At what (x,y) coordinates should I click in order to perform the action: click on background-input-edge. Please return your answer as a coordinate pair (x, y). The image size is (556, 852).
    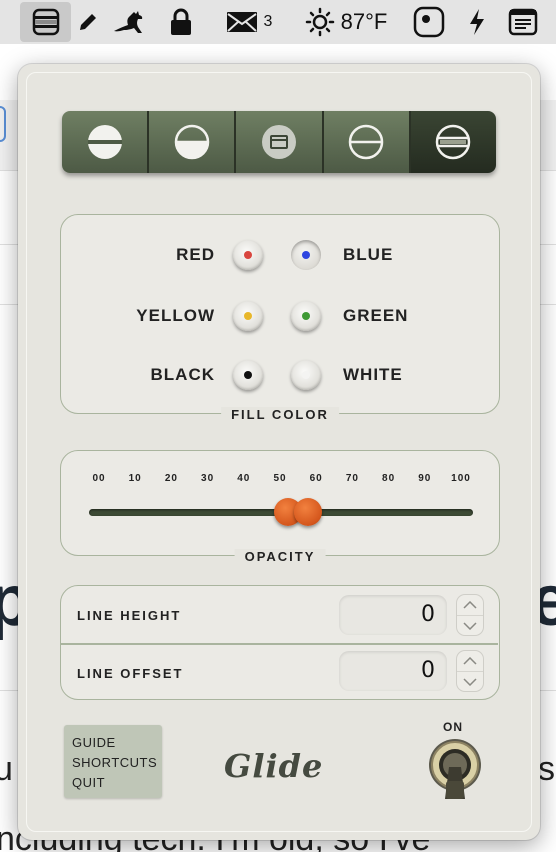
    Looking at the image, I should click on (3, 124).